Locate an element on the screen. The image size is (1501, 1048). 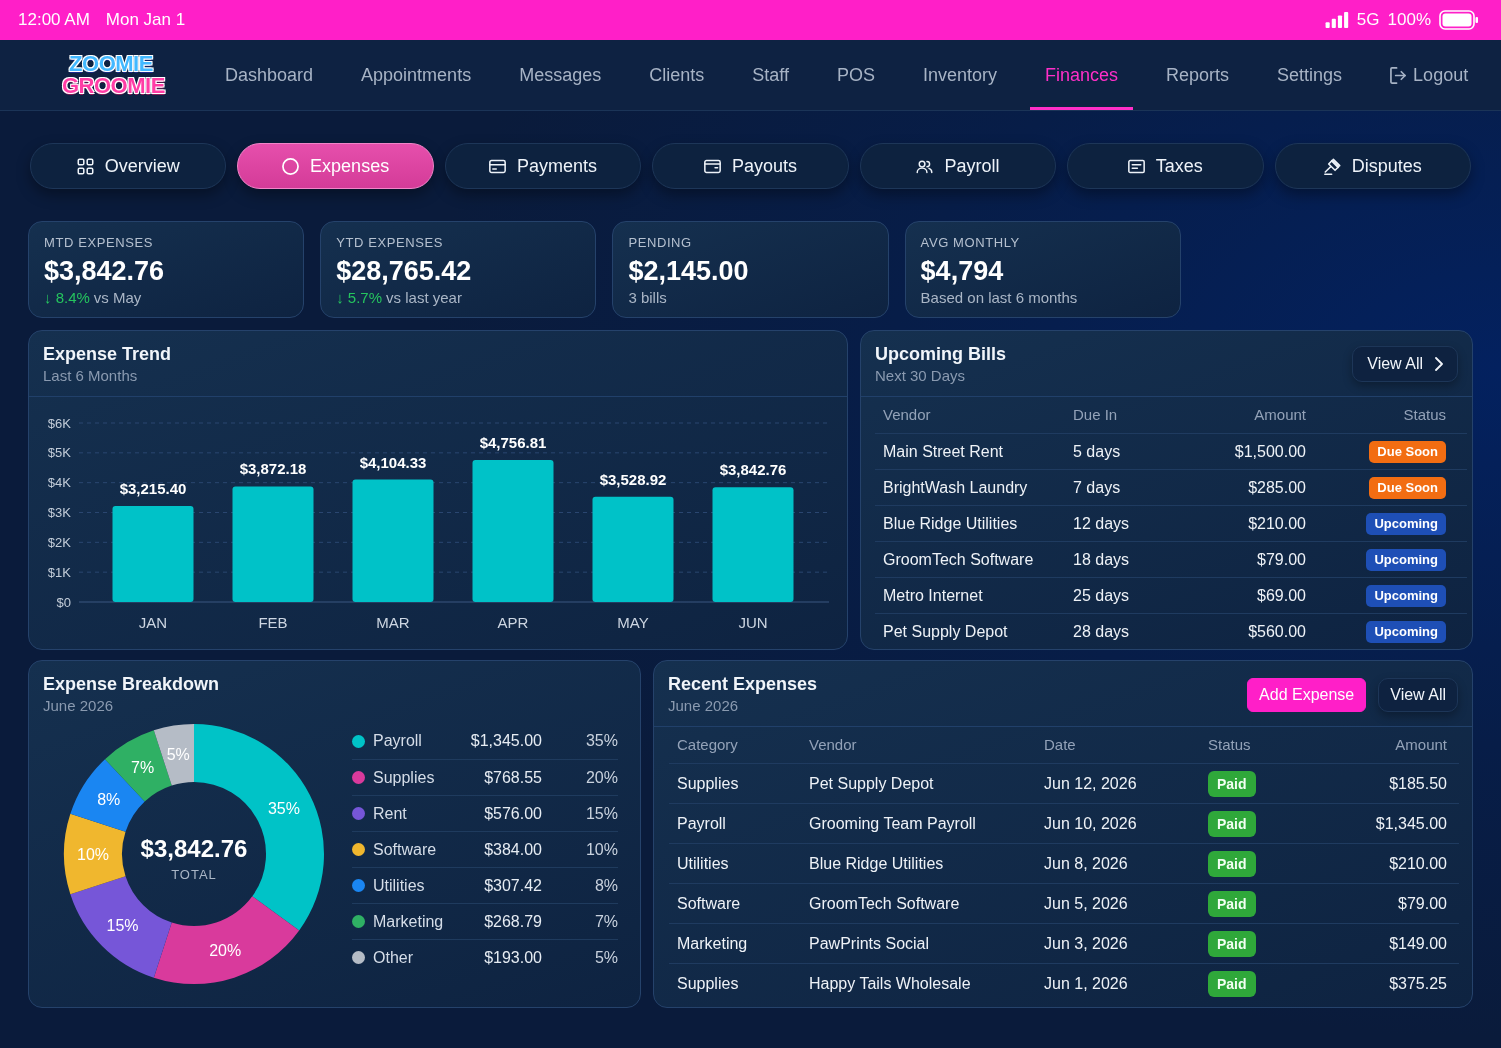
legend-label: Rent is located at coordinates (390, 813).